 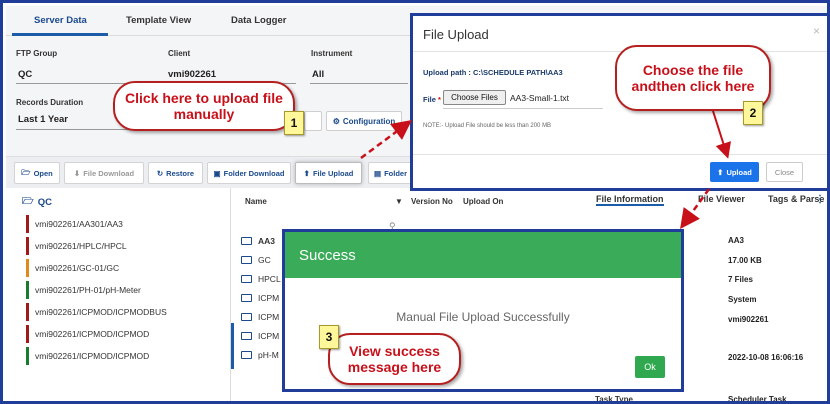 What do you see at coordinates (204, 106) in the screenshot?
I see `callout-1: Click here to upload file manually` at bounding box center [204, 106].